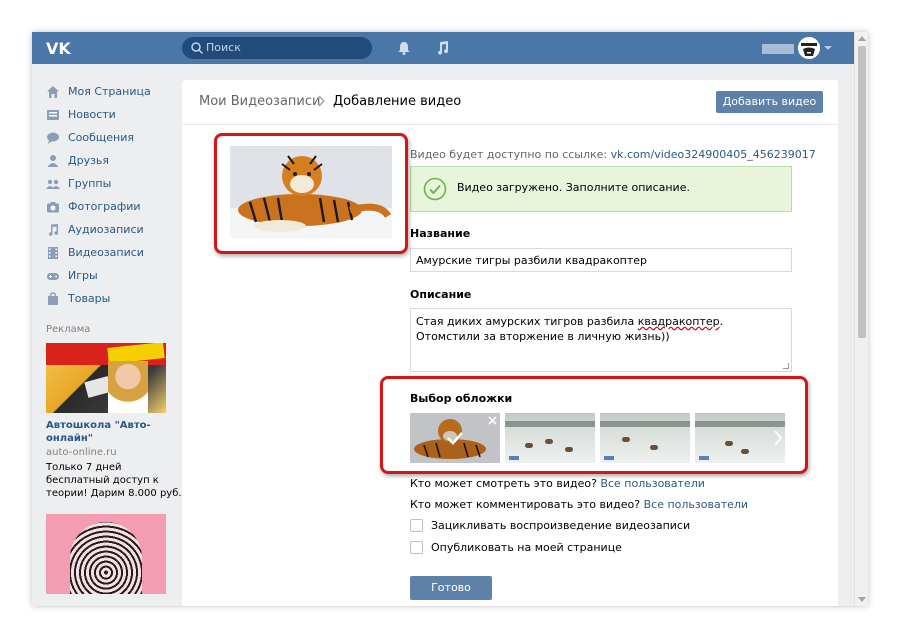  Describe the element at coordinates (862, 192) in the screenshot. I see `scroll-thumb` at that location.